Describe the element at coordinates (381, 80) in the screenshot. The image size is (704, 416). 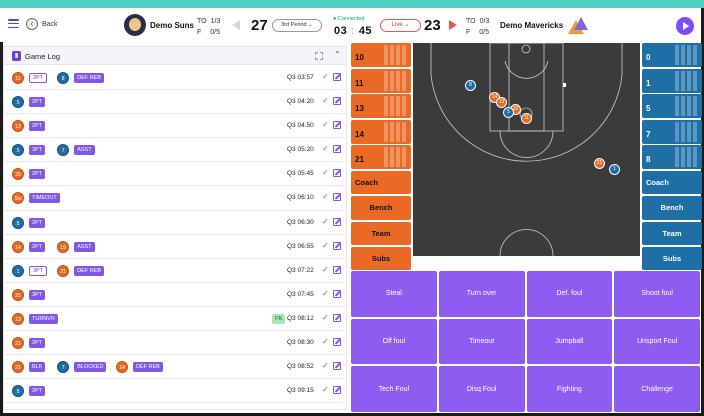
I see `home-player-button: 11` at that location.